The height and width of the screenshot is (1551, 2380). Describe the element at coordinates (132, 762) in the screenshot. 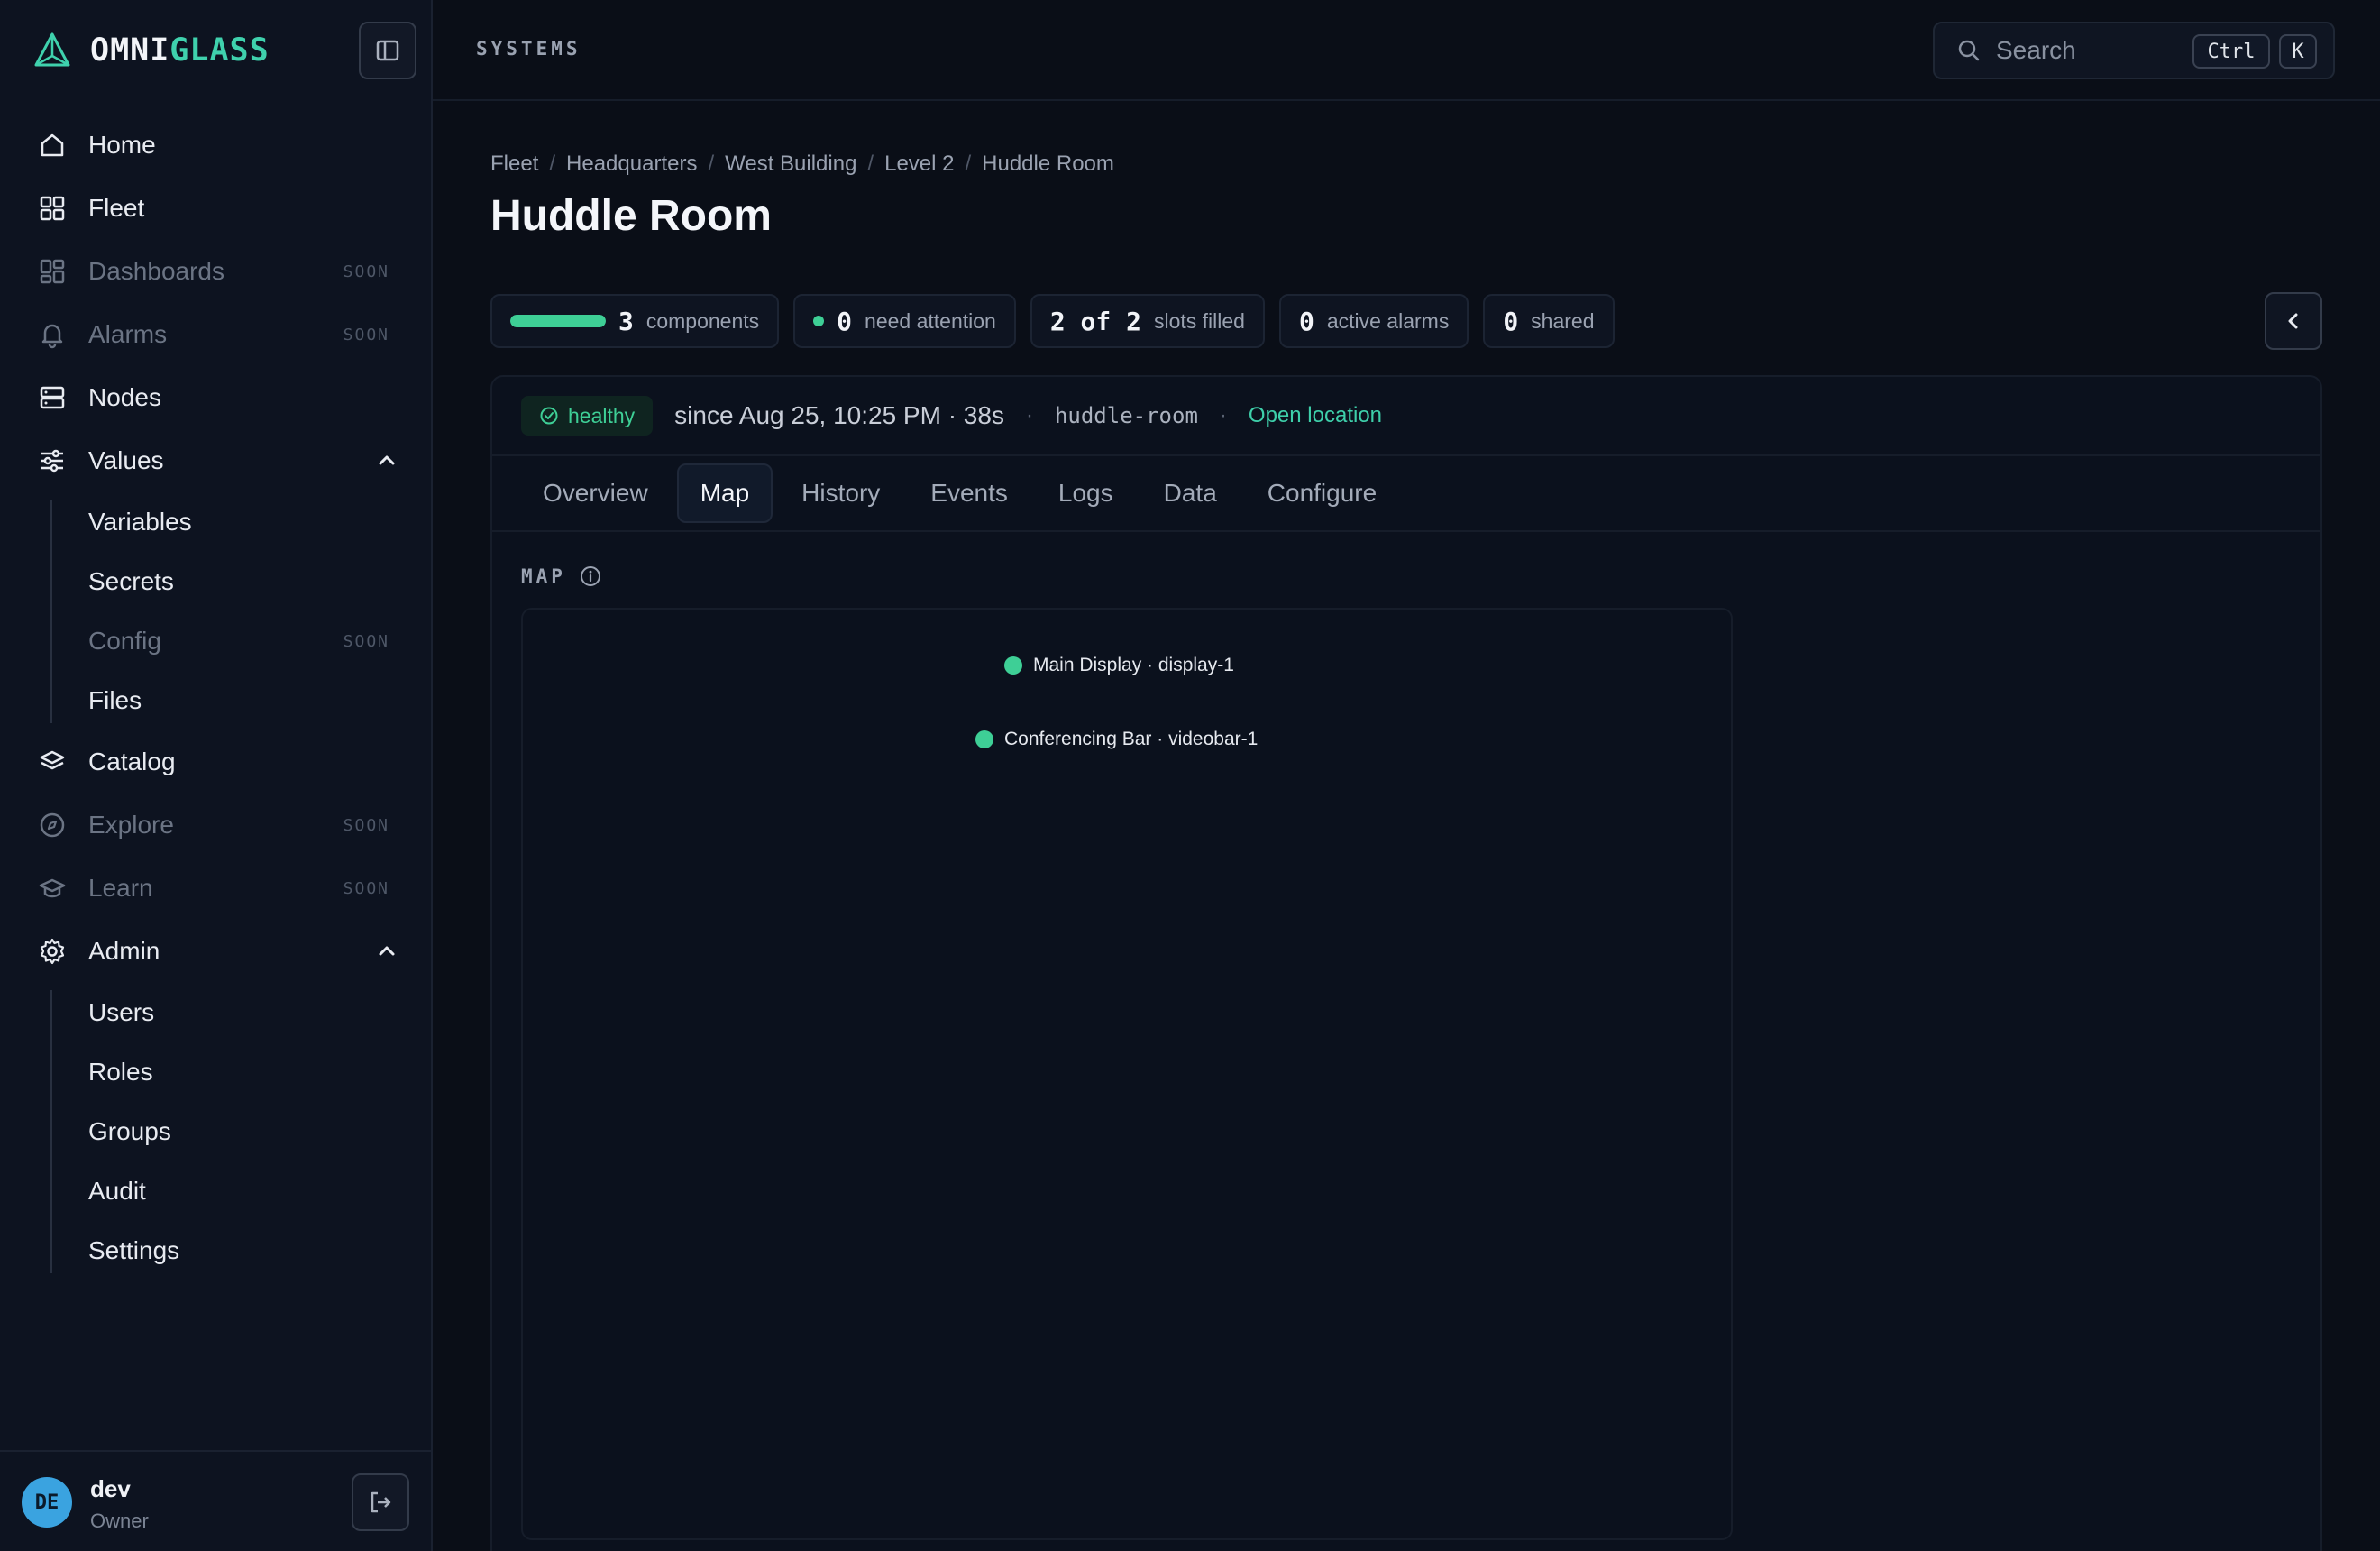

I see `sidebar-item-label: Catalog` at that location.